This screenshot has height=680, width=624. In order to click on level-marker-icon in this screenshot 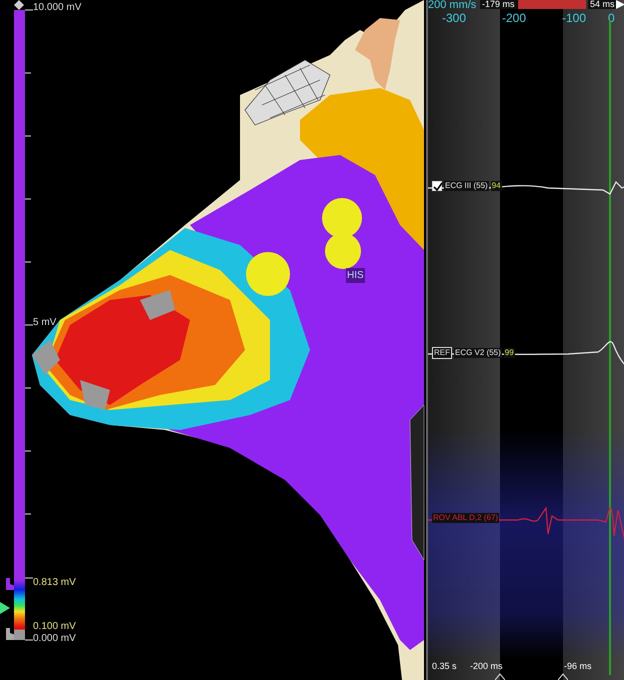, I will do `click(5, 608)`.